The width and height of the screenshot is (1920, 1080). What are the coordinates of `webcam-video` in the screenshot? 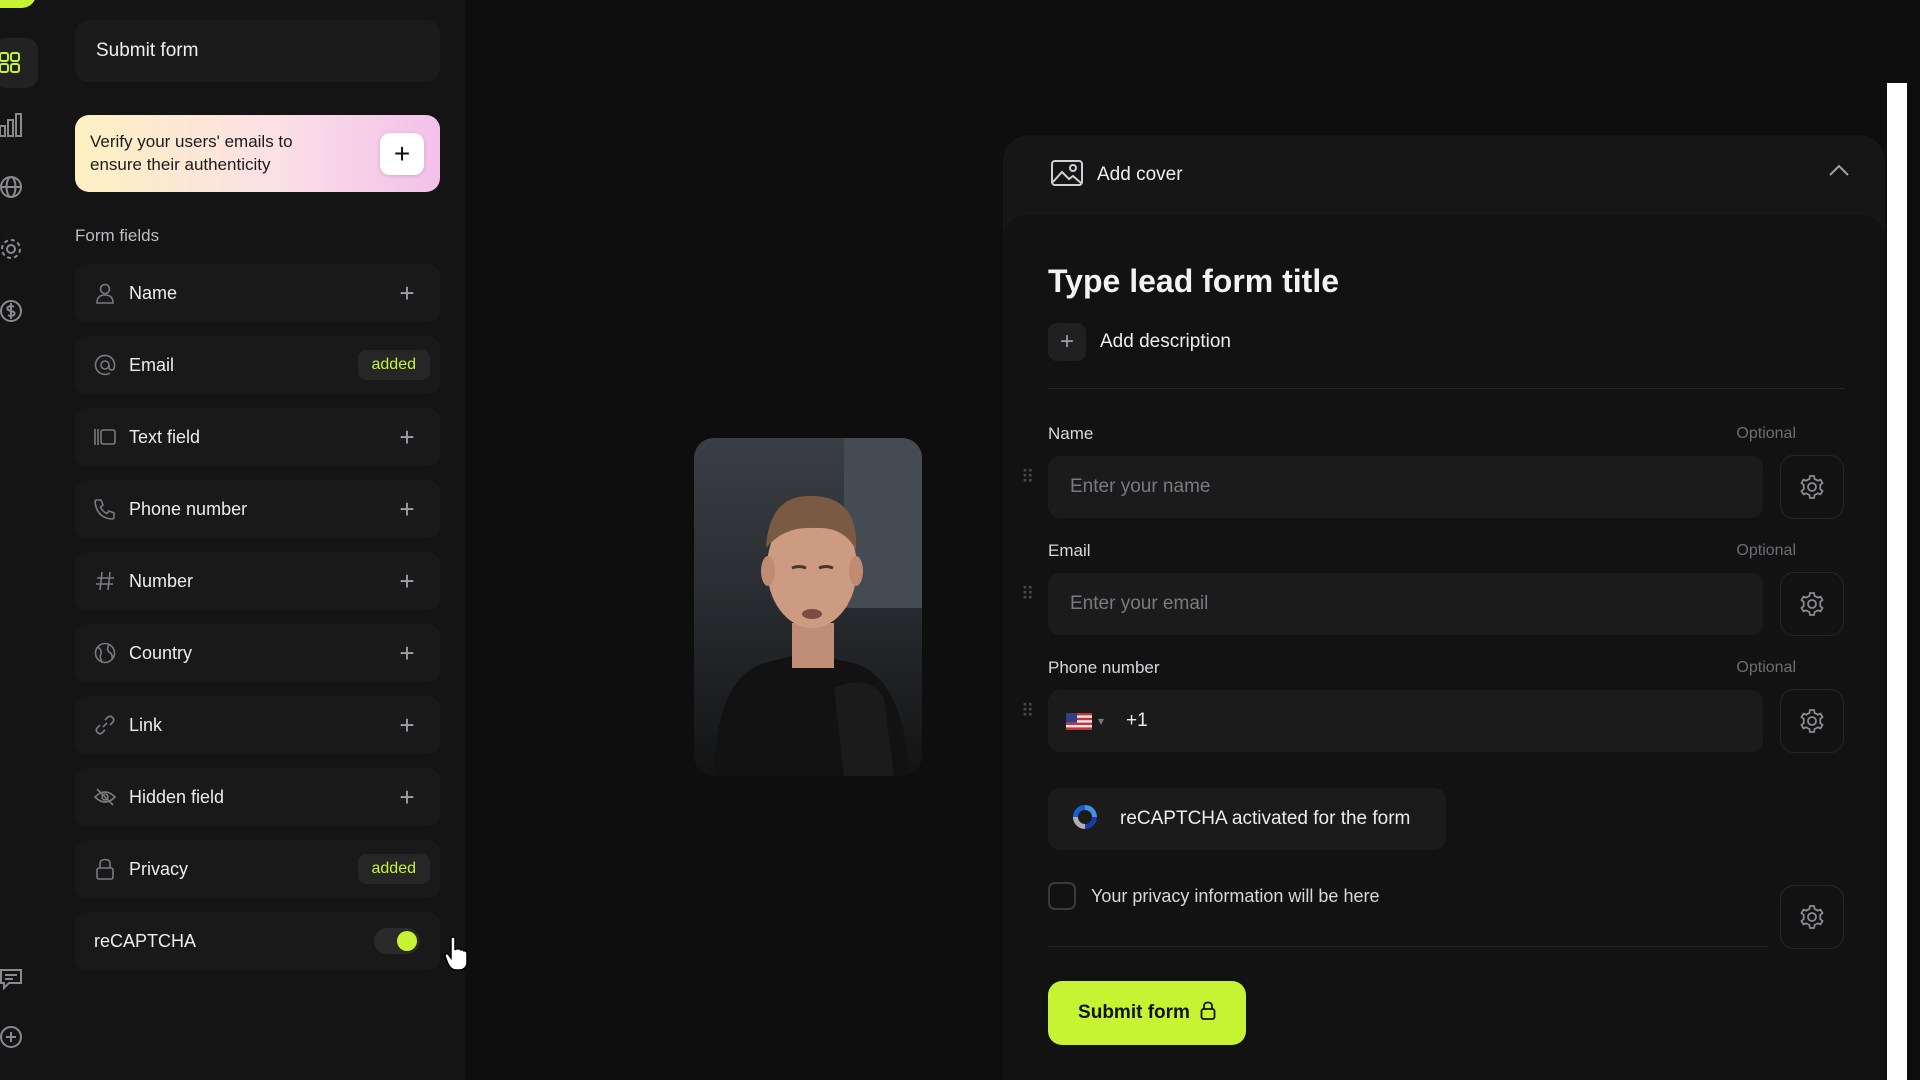 It's located at (808, 607).